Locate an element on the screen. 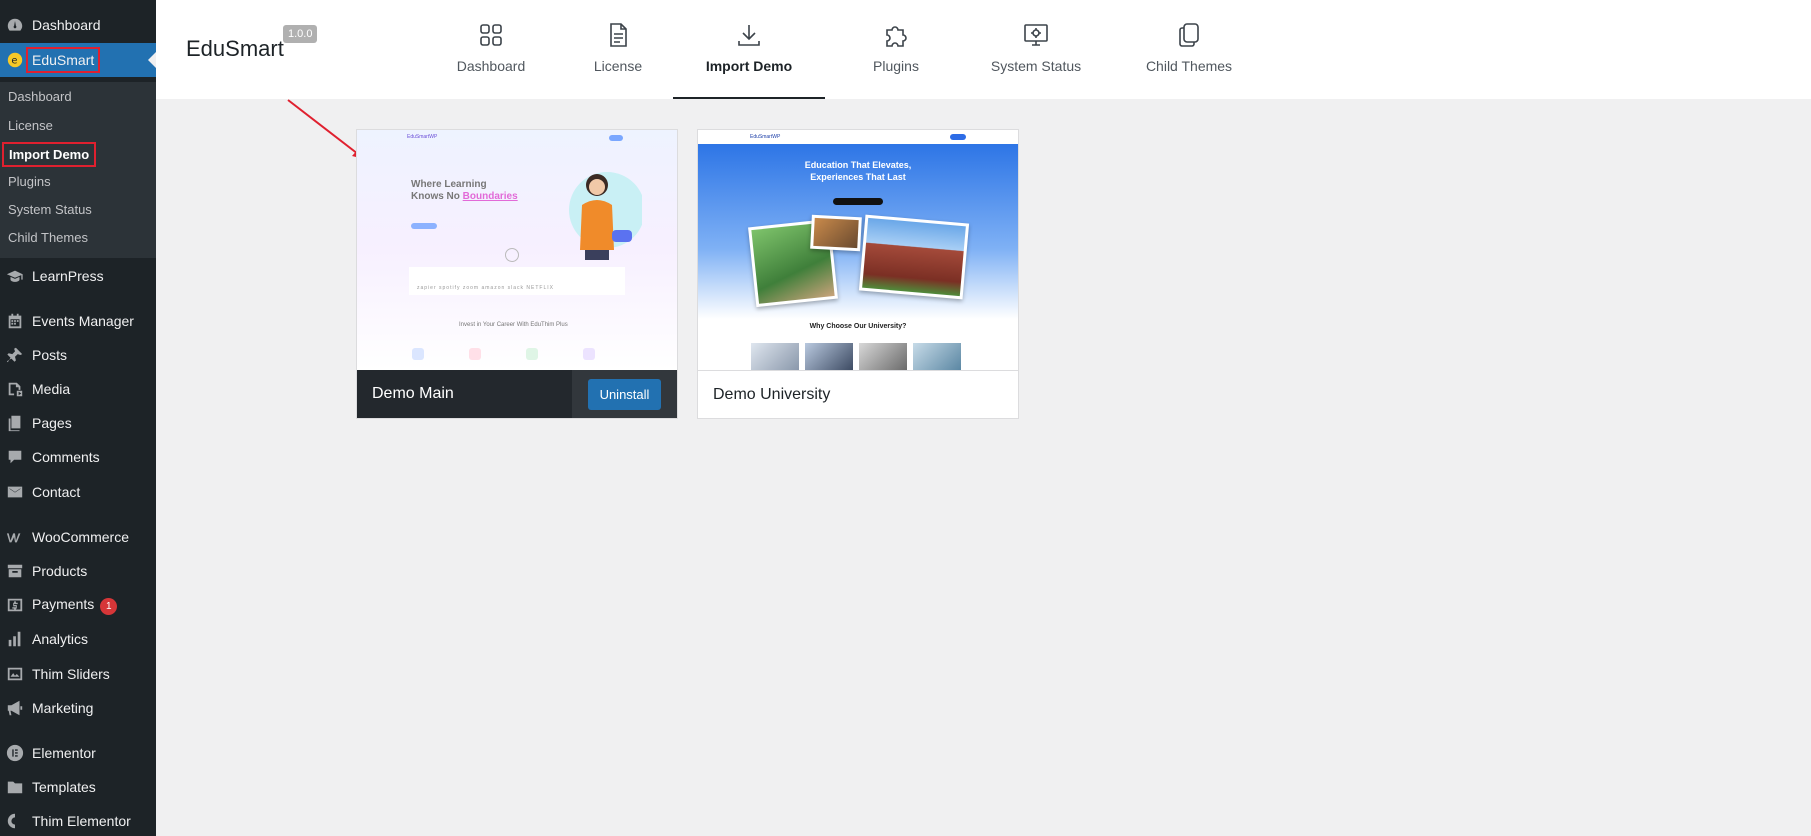  payments-badge: 1 is located at coordinates (109, 606).